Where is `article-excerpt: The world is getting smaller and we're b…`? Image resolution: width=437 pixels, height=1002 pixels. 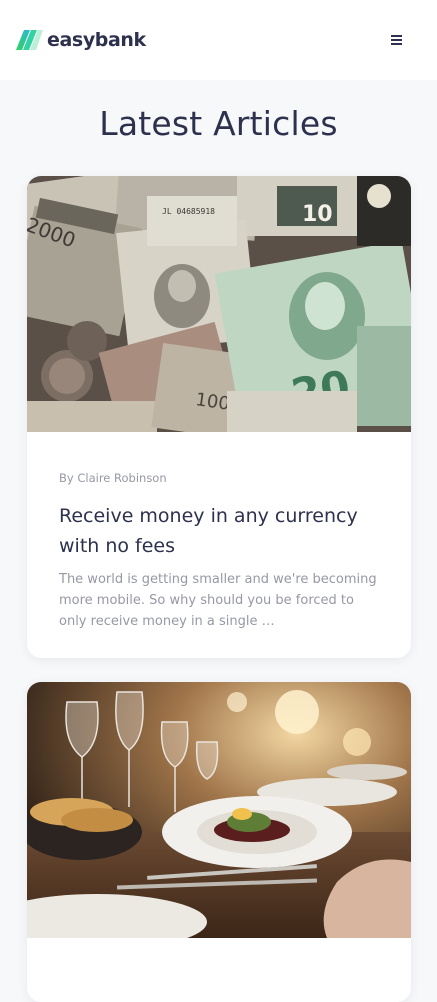
article-excerpt: The world is getting smaller and we're b… is located at coordinates (218, 600).